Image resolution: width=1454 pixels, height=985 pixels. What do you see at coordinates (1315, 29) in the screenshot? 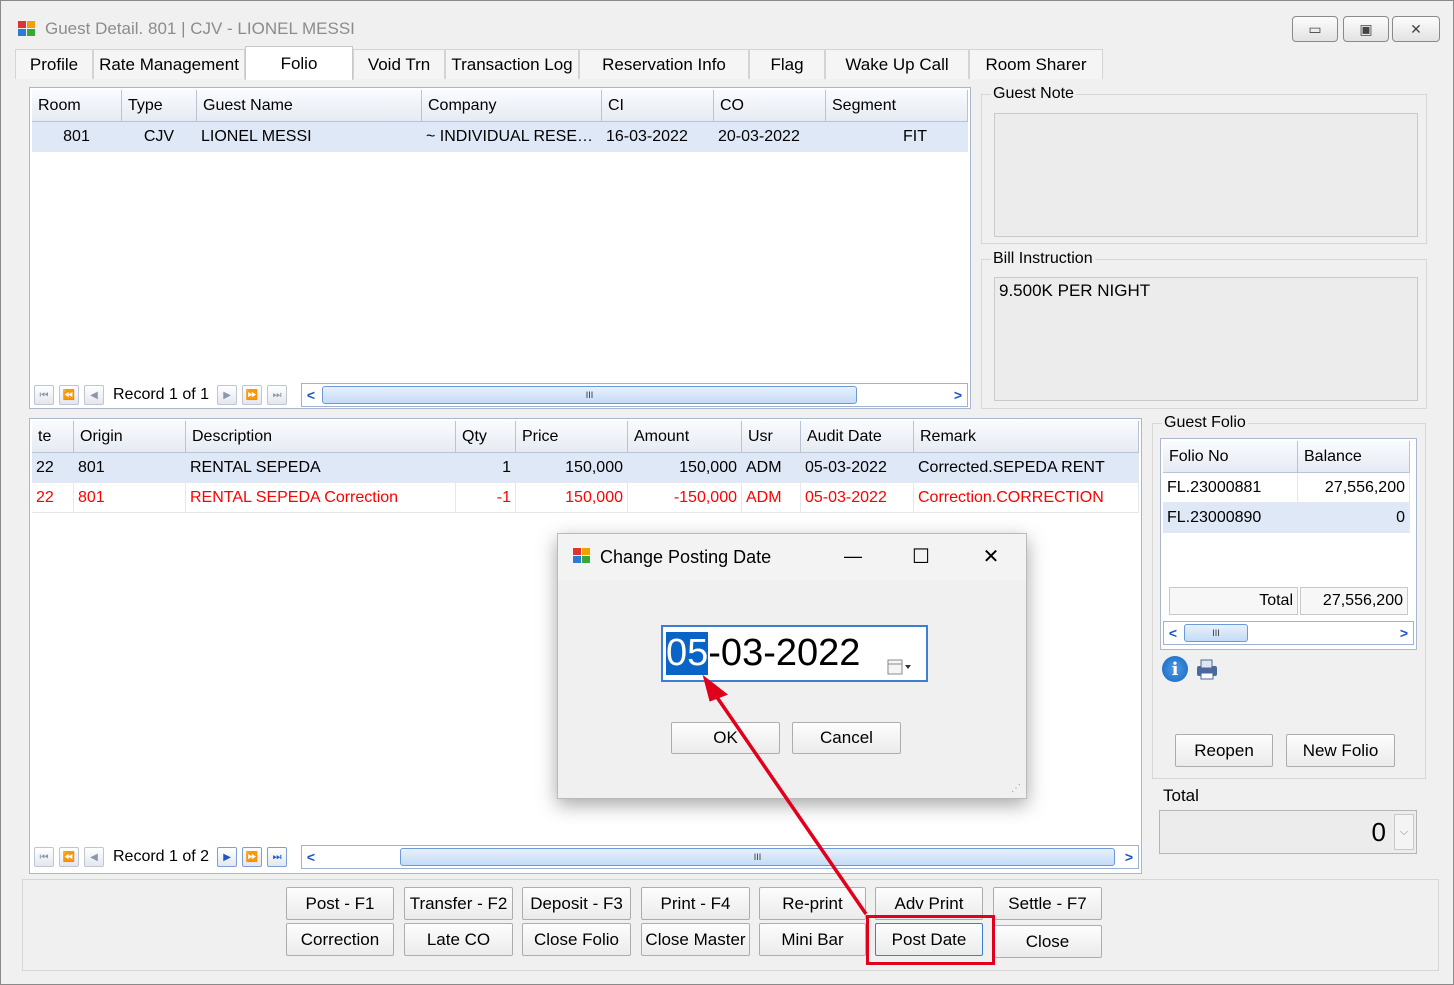
I see `minimize-button: ▭` at bounding box center [1315, 29].